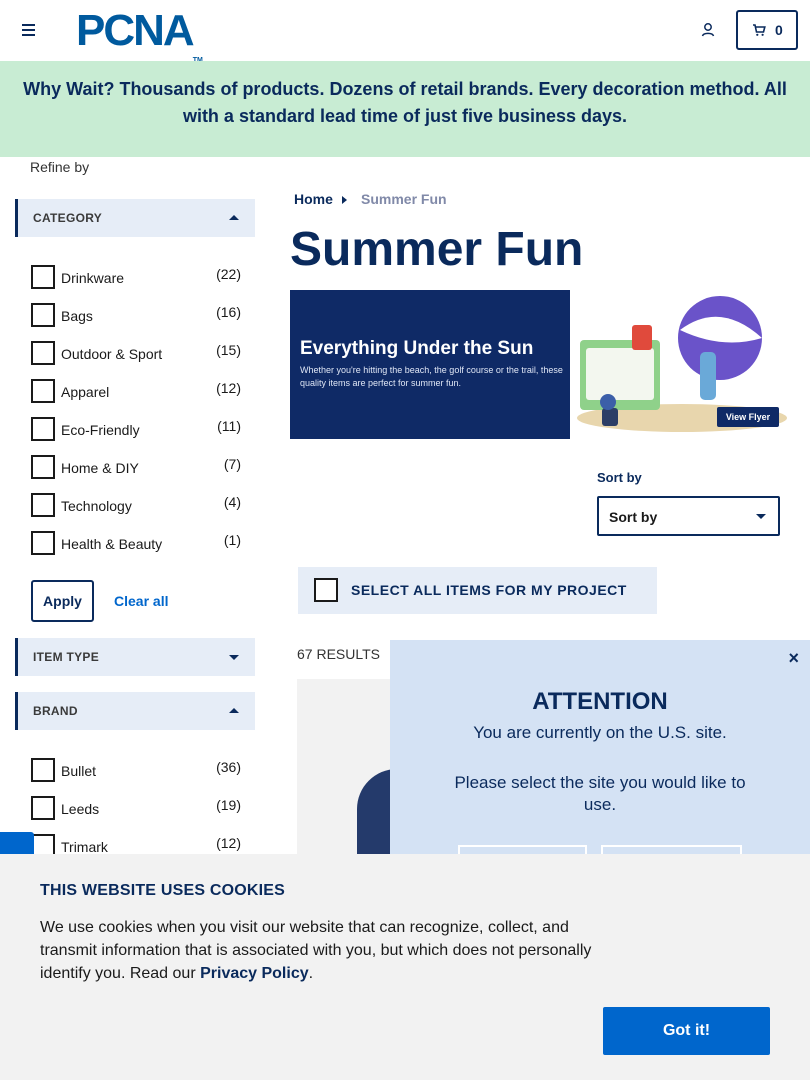  What do you see at coordinates (228, 805) in the screenshot?
I see `facet-option-count: (19)` at bounding box center [228, 805].